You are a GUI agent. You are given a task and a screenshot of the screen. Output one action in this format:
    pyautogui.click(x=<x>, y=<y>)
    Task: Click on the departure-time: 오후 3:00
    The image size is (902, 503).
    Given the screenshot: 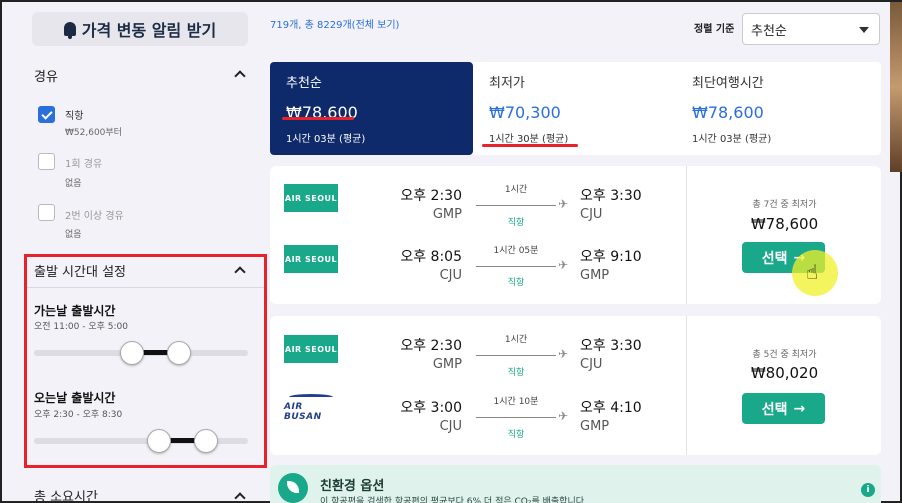 What is the action you would take?
    pyautogui.click(x=431, y=408)
    